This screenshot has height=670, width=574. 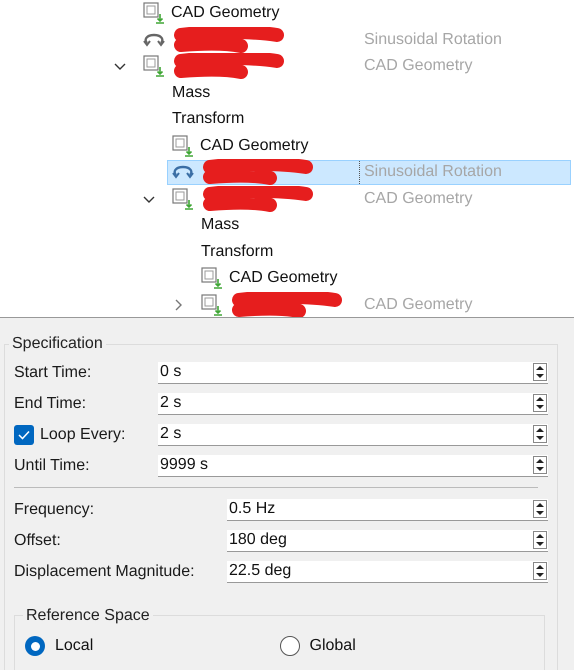 I want to click on spin-field: 9999 s, so click(x=353, y=465).